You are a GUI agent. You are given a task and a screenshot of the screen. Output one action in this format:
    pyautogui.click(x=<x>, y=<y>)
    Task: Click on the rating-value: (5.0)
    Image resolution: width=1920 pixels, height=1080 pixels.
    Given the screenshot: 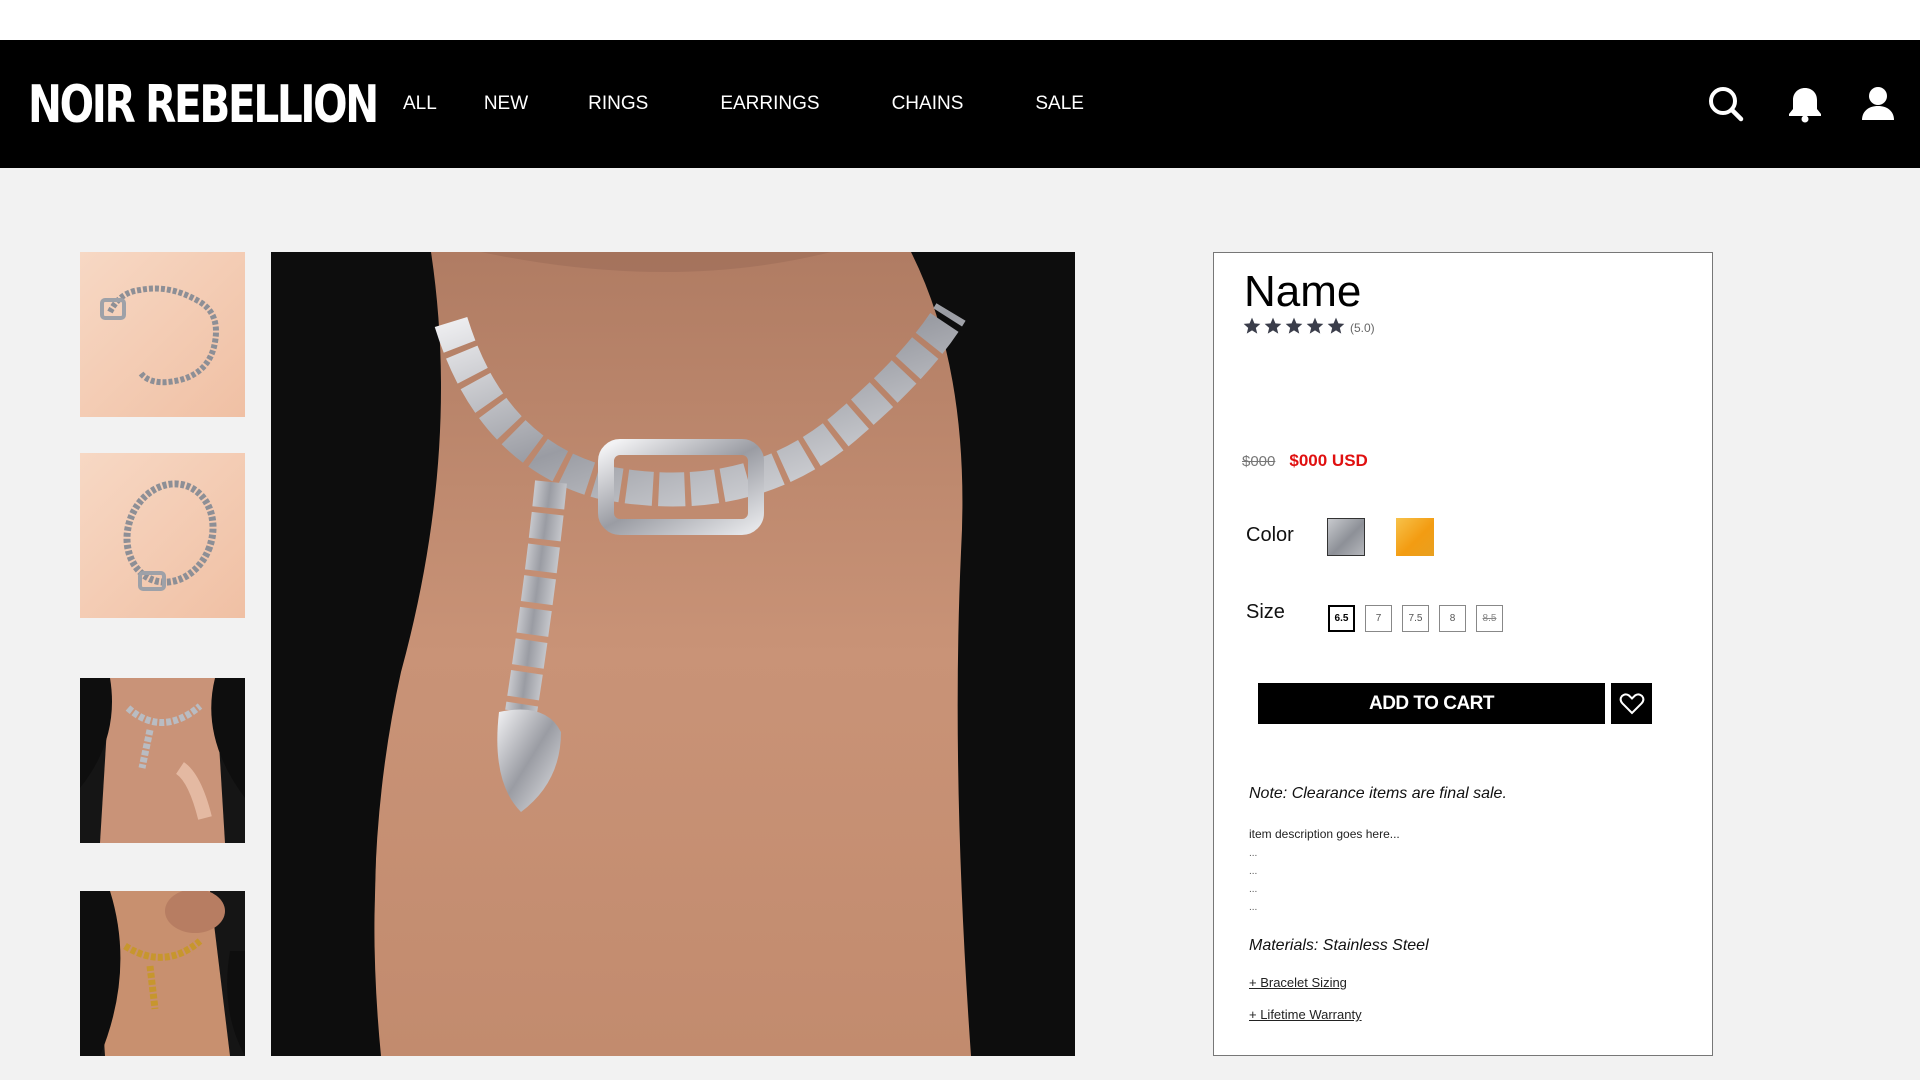 What is the action you would take?
    pyautogui.click(x=1362, y=327)
    